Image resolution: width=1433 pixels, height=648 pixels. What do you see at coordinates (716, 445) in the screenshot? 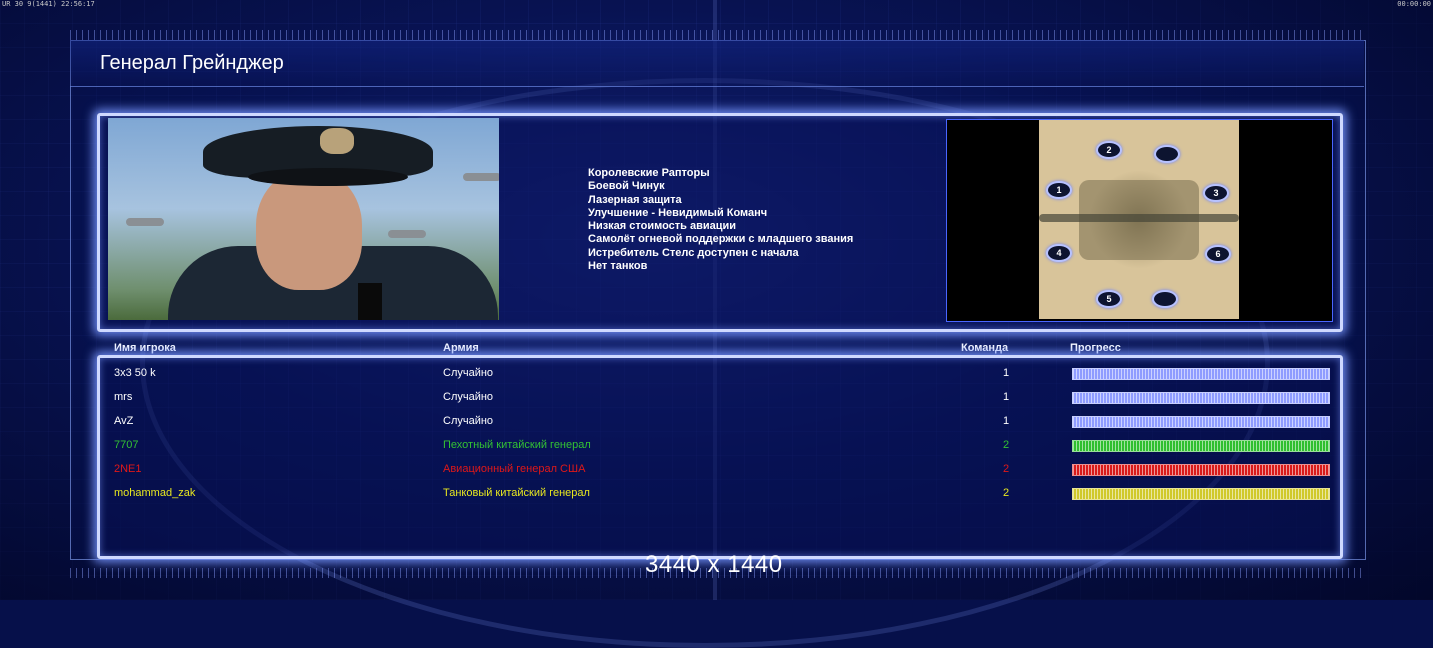
I see `player-row: 7707 Пехотный китайский генерал 2` at bounding box center [716, 445].